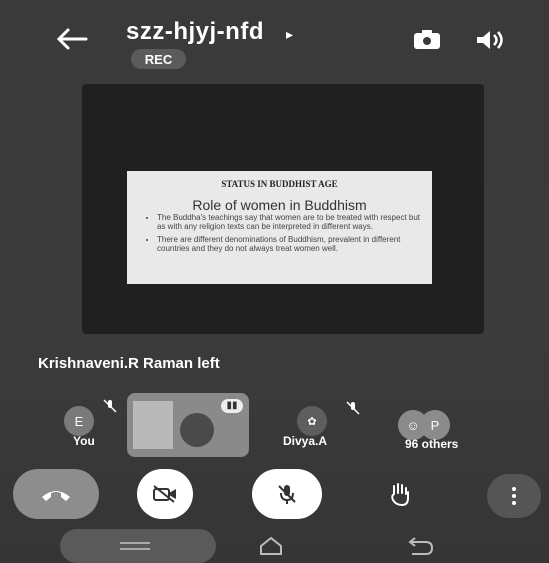  I want to click on camera-off-icon, so click(164, 494).